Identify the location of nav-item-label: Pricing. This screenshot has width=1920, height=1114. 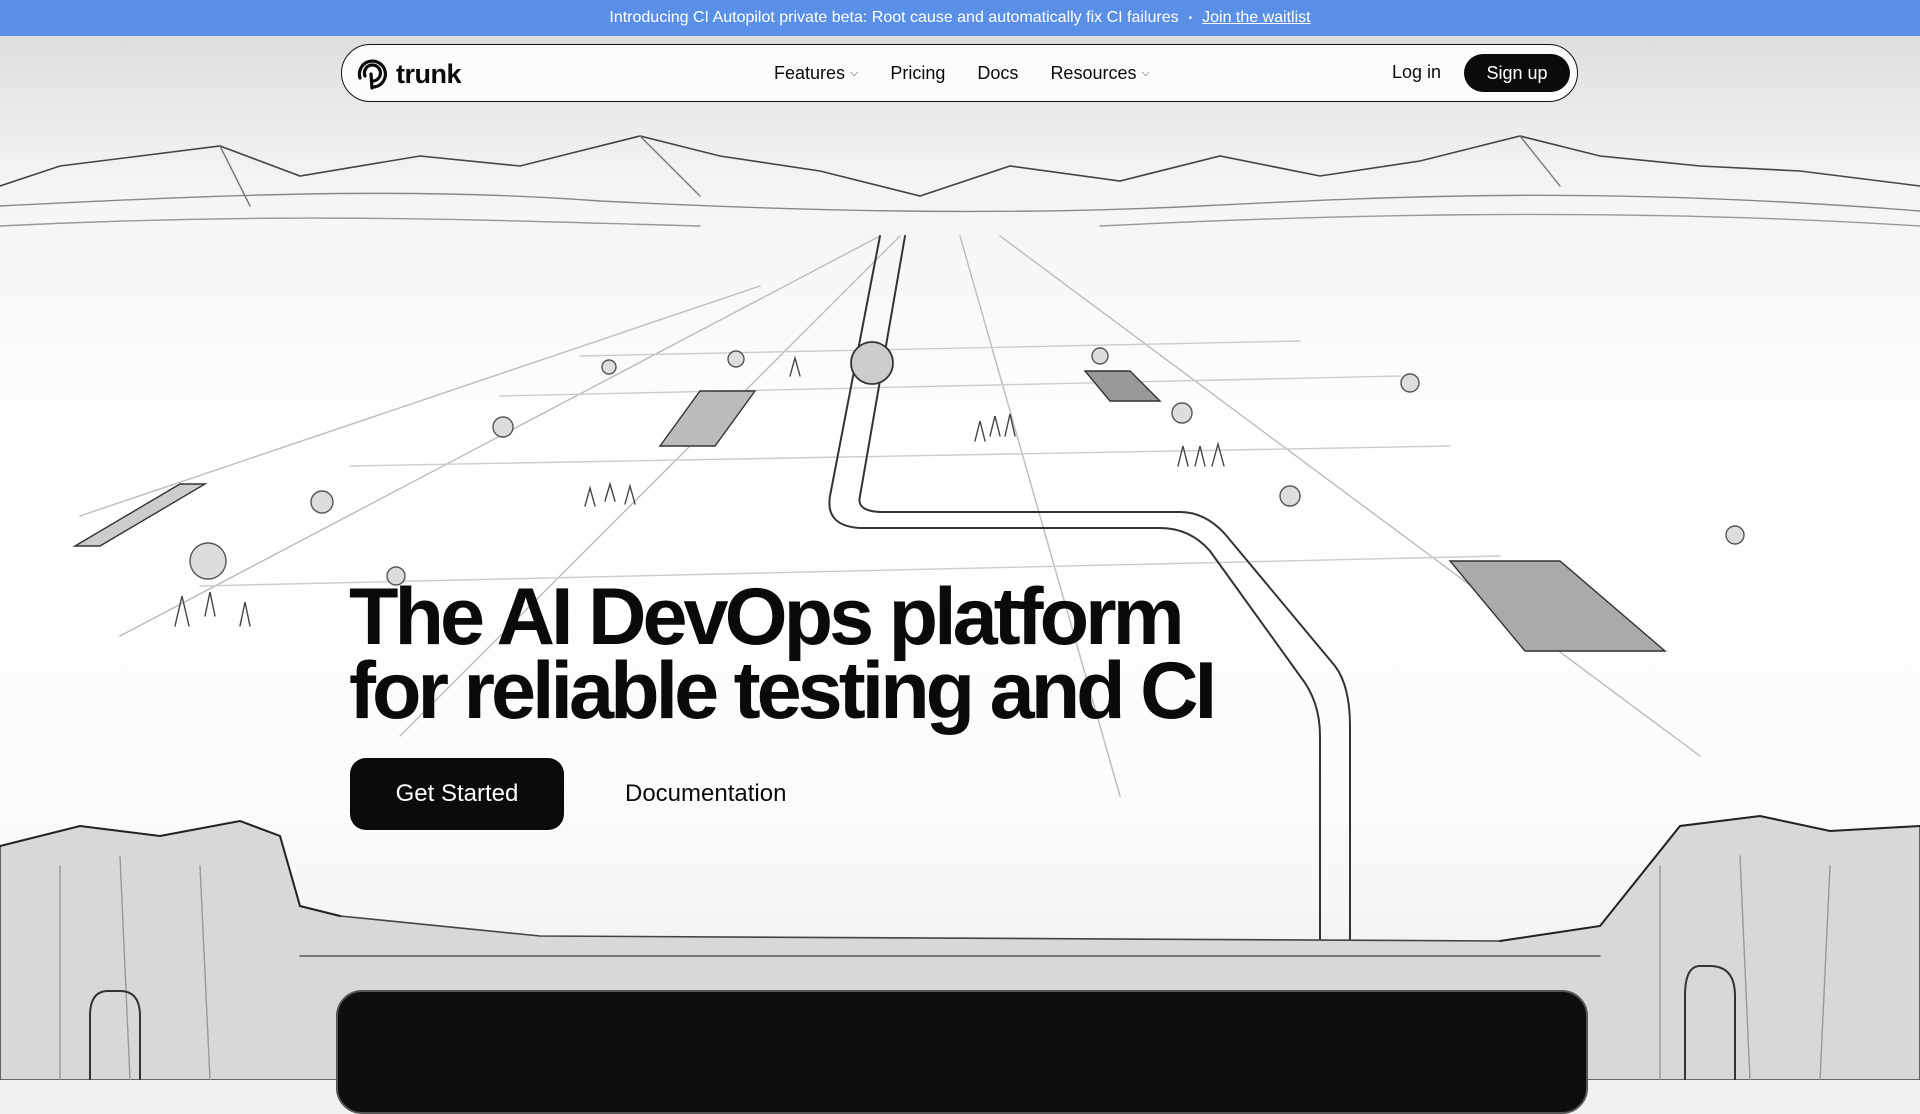
(918, 72).